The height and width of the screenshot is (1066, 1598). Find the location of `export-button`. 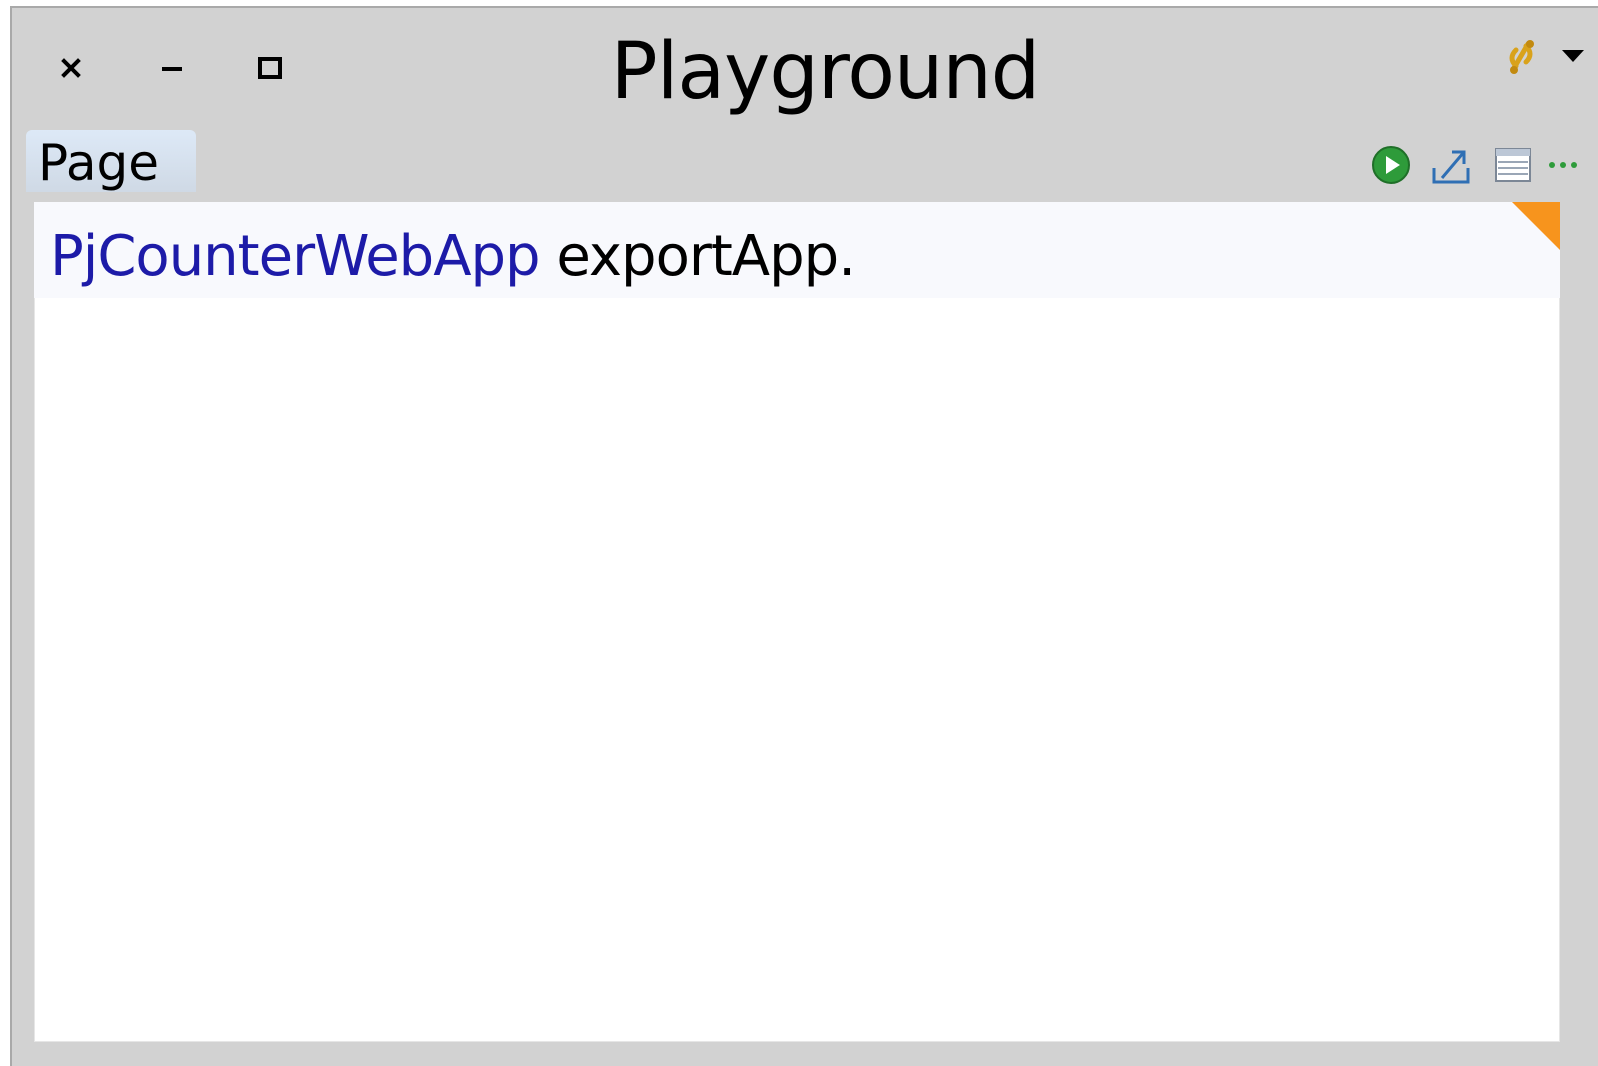

export-button is located at coordinates (1451, 165).